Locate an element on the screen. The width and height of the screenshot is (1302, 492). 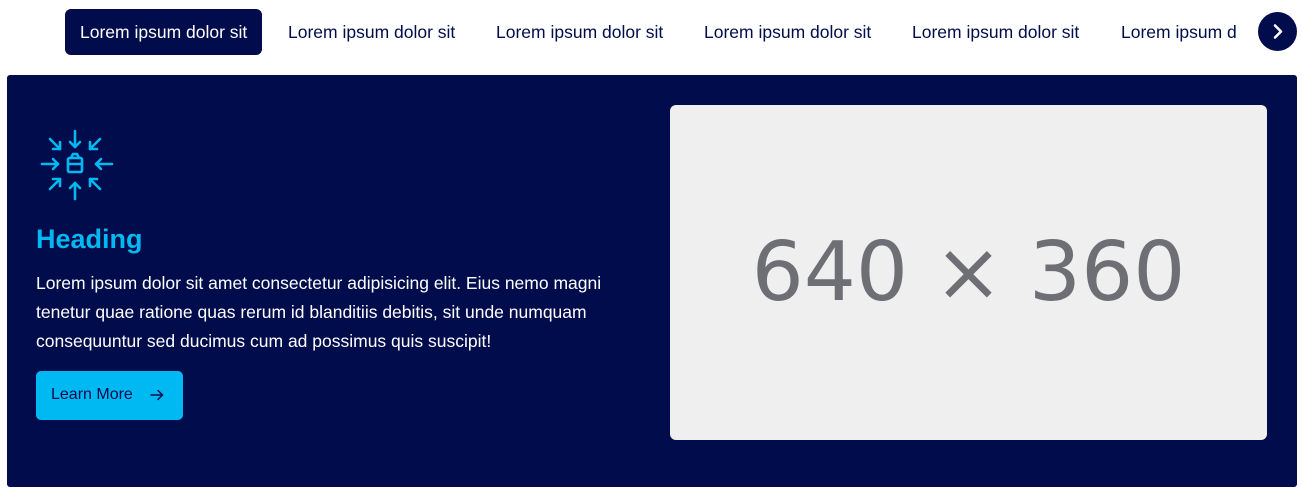
learn-more-button: Learn More is located at coordinates (109, 395).